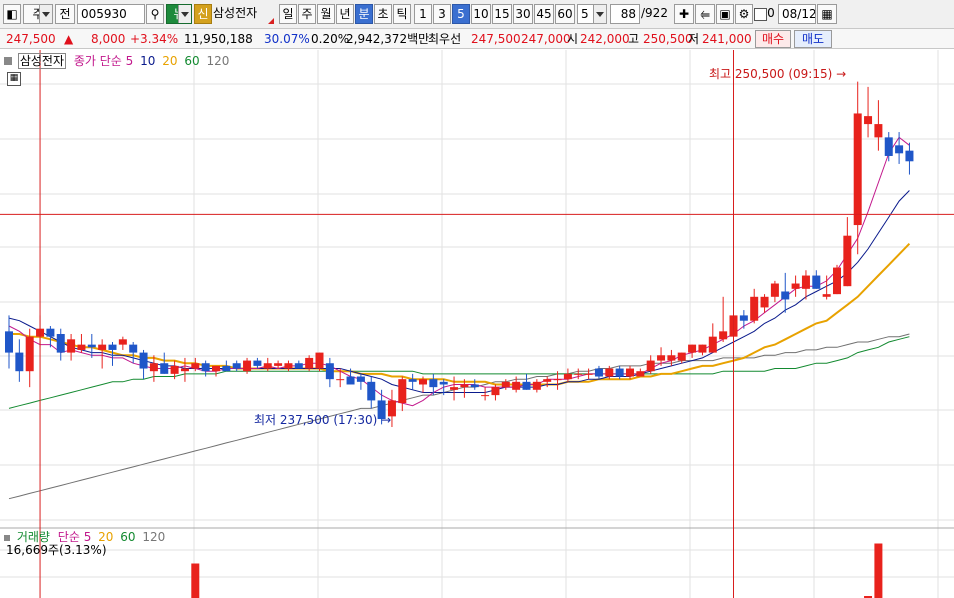  I want to click on volume-ma120: 120, so click(154, 537).